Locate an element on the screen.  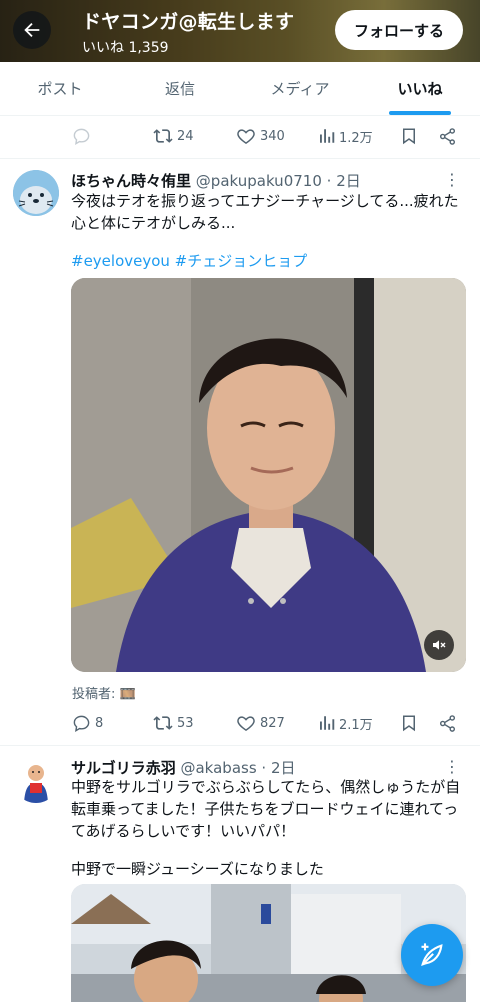
back-button is located at coordinates (32, 30).